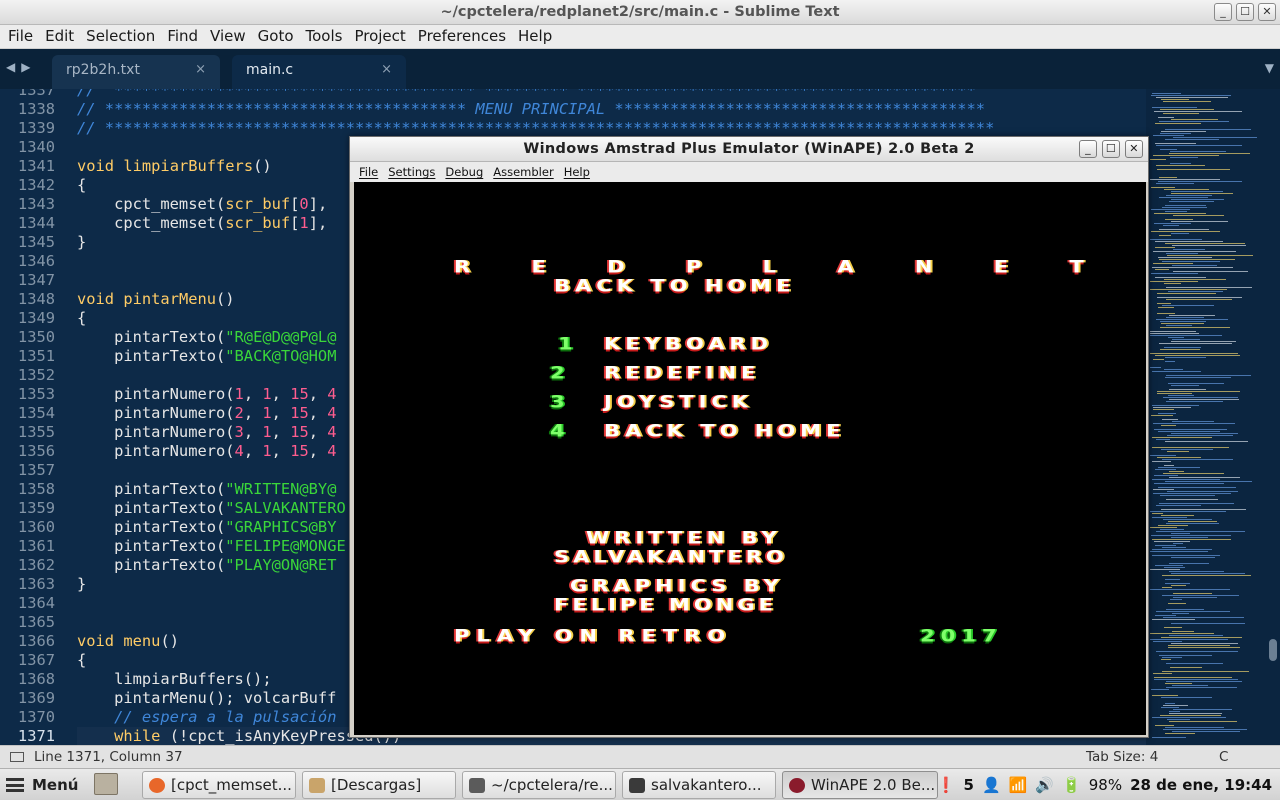  I want to click on menu-goto: Goto, so click(276, 36).